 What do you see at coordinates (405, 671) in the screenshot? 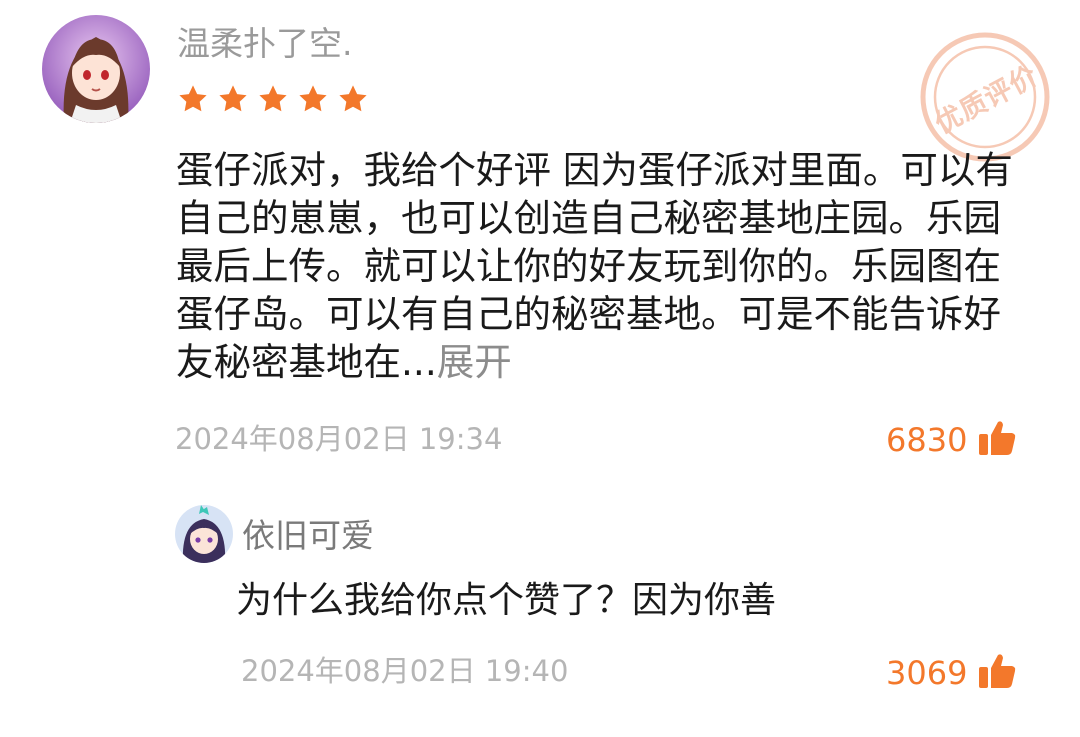
I see `reply-timestamp: 2024年08月02日 19:40` at bounding box center [405, 671].